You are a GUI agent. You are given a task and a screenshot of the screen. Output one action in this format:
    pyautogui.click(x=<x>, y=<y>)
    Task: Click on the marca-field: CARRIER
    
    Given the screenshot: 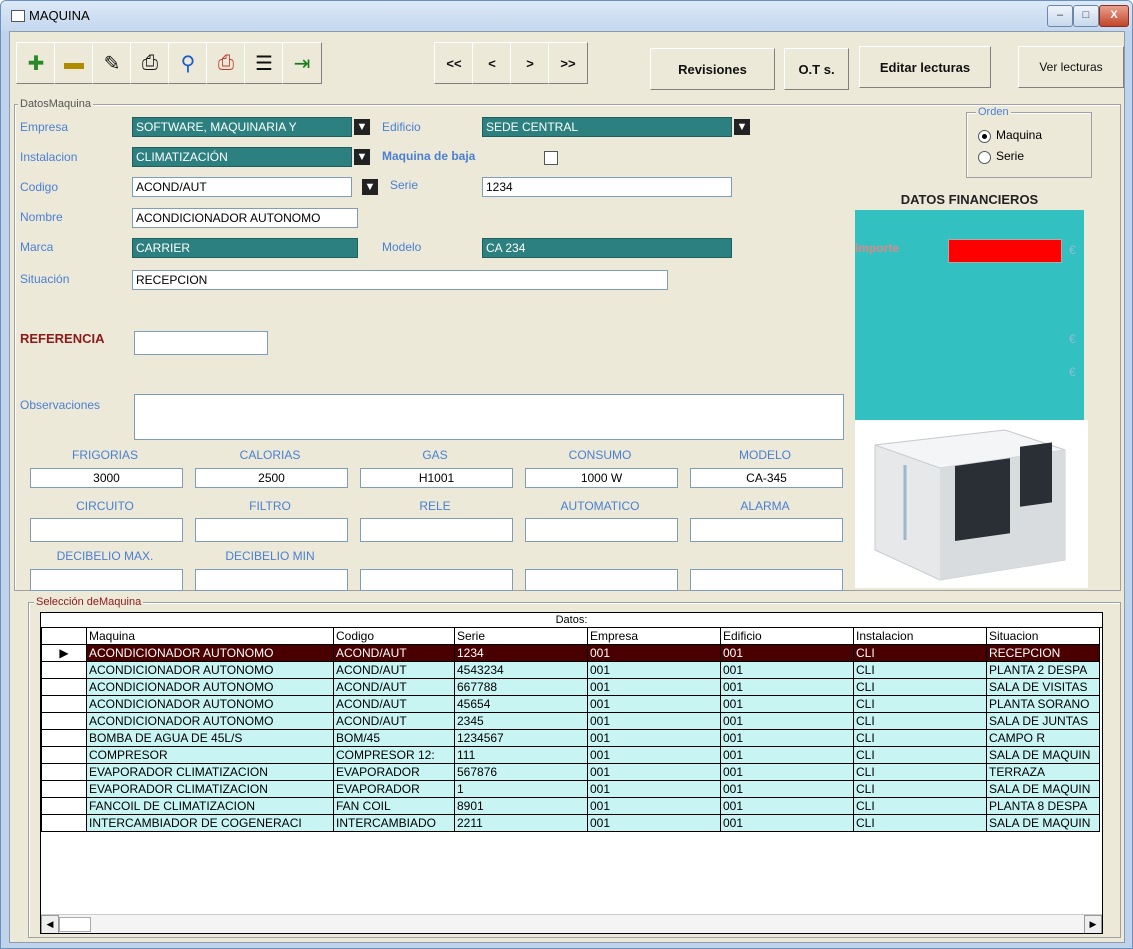 What is the action you would take?
    pyautogui.click(x=245, y=248)
    